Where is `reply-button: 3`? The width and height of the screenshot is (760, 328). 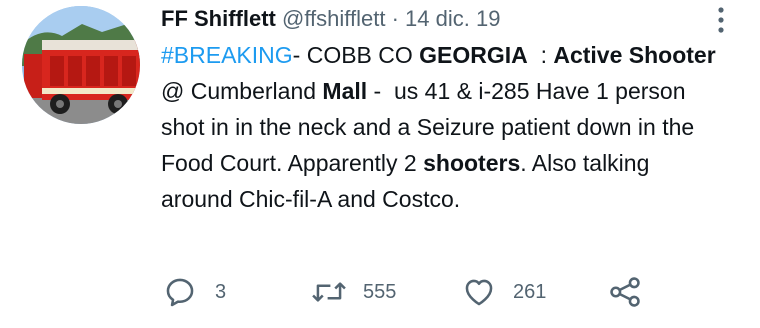 reply-button: 3 is located at coordinates (194, 292).